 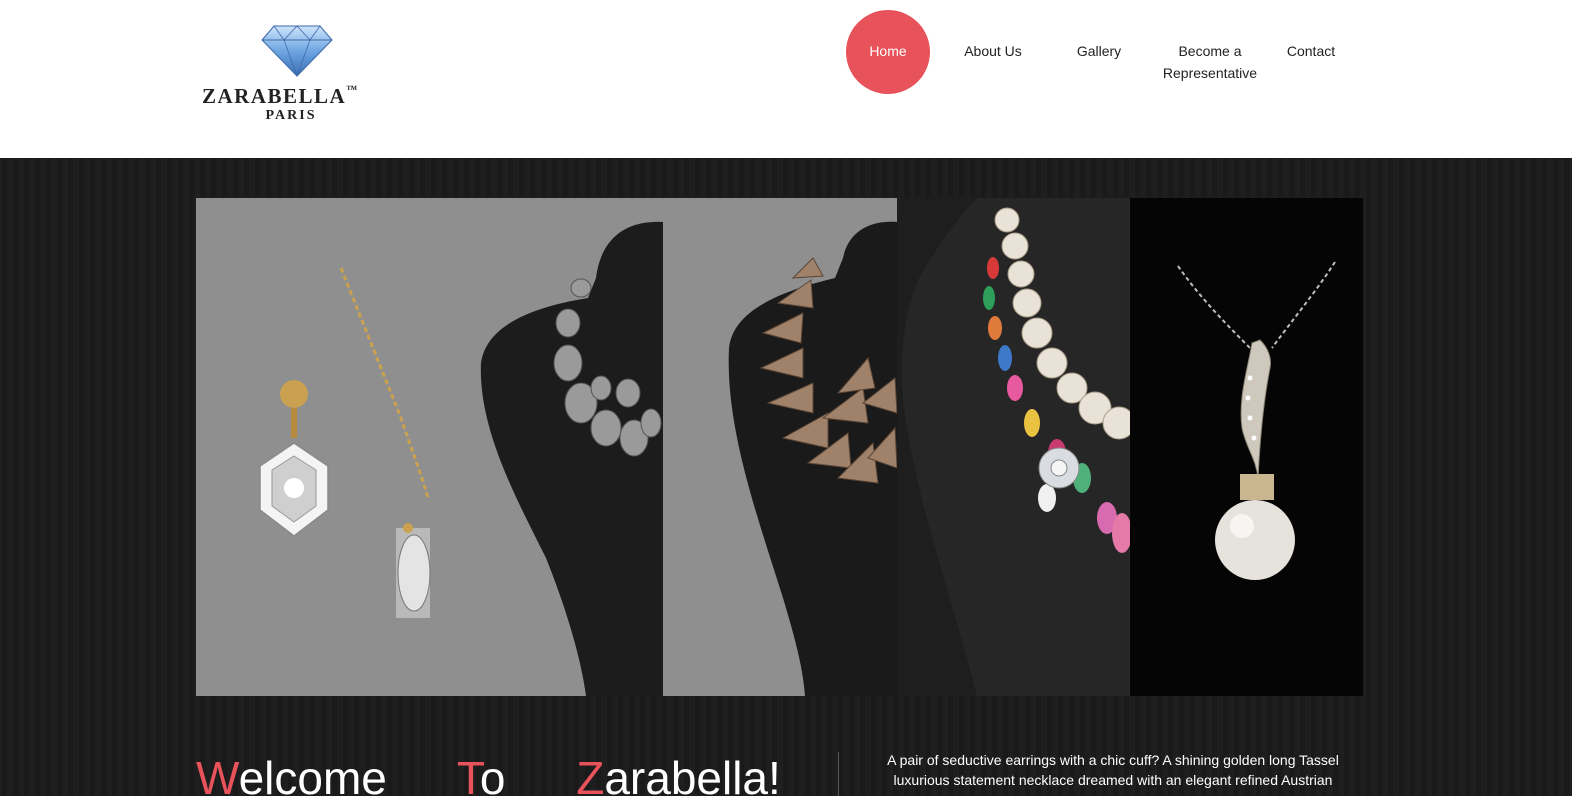 What do you see at coordinates (1256, 420) in the screenshot?
I see `pearl-pendant-image` at bounding box center [1256, 420].